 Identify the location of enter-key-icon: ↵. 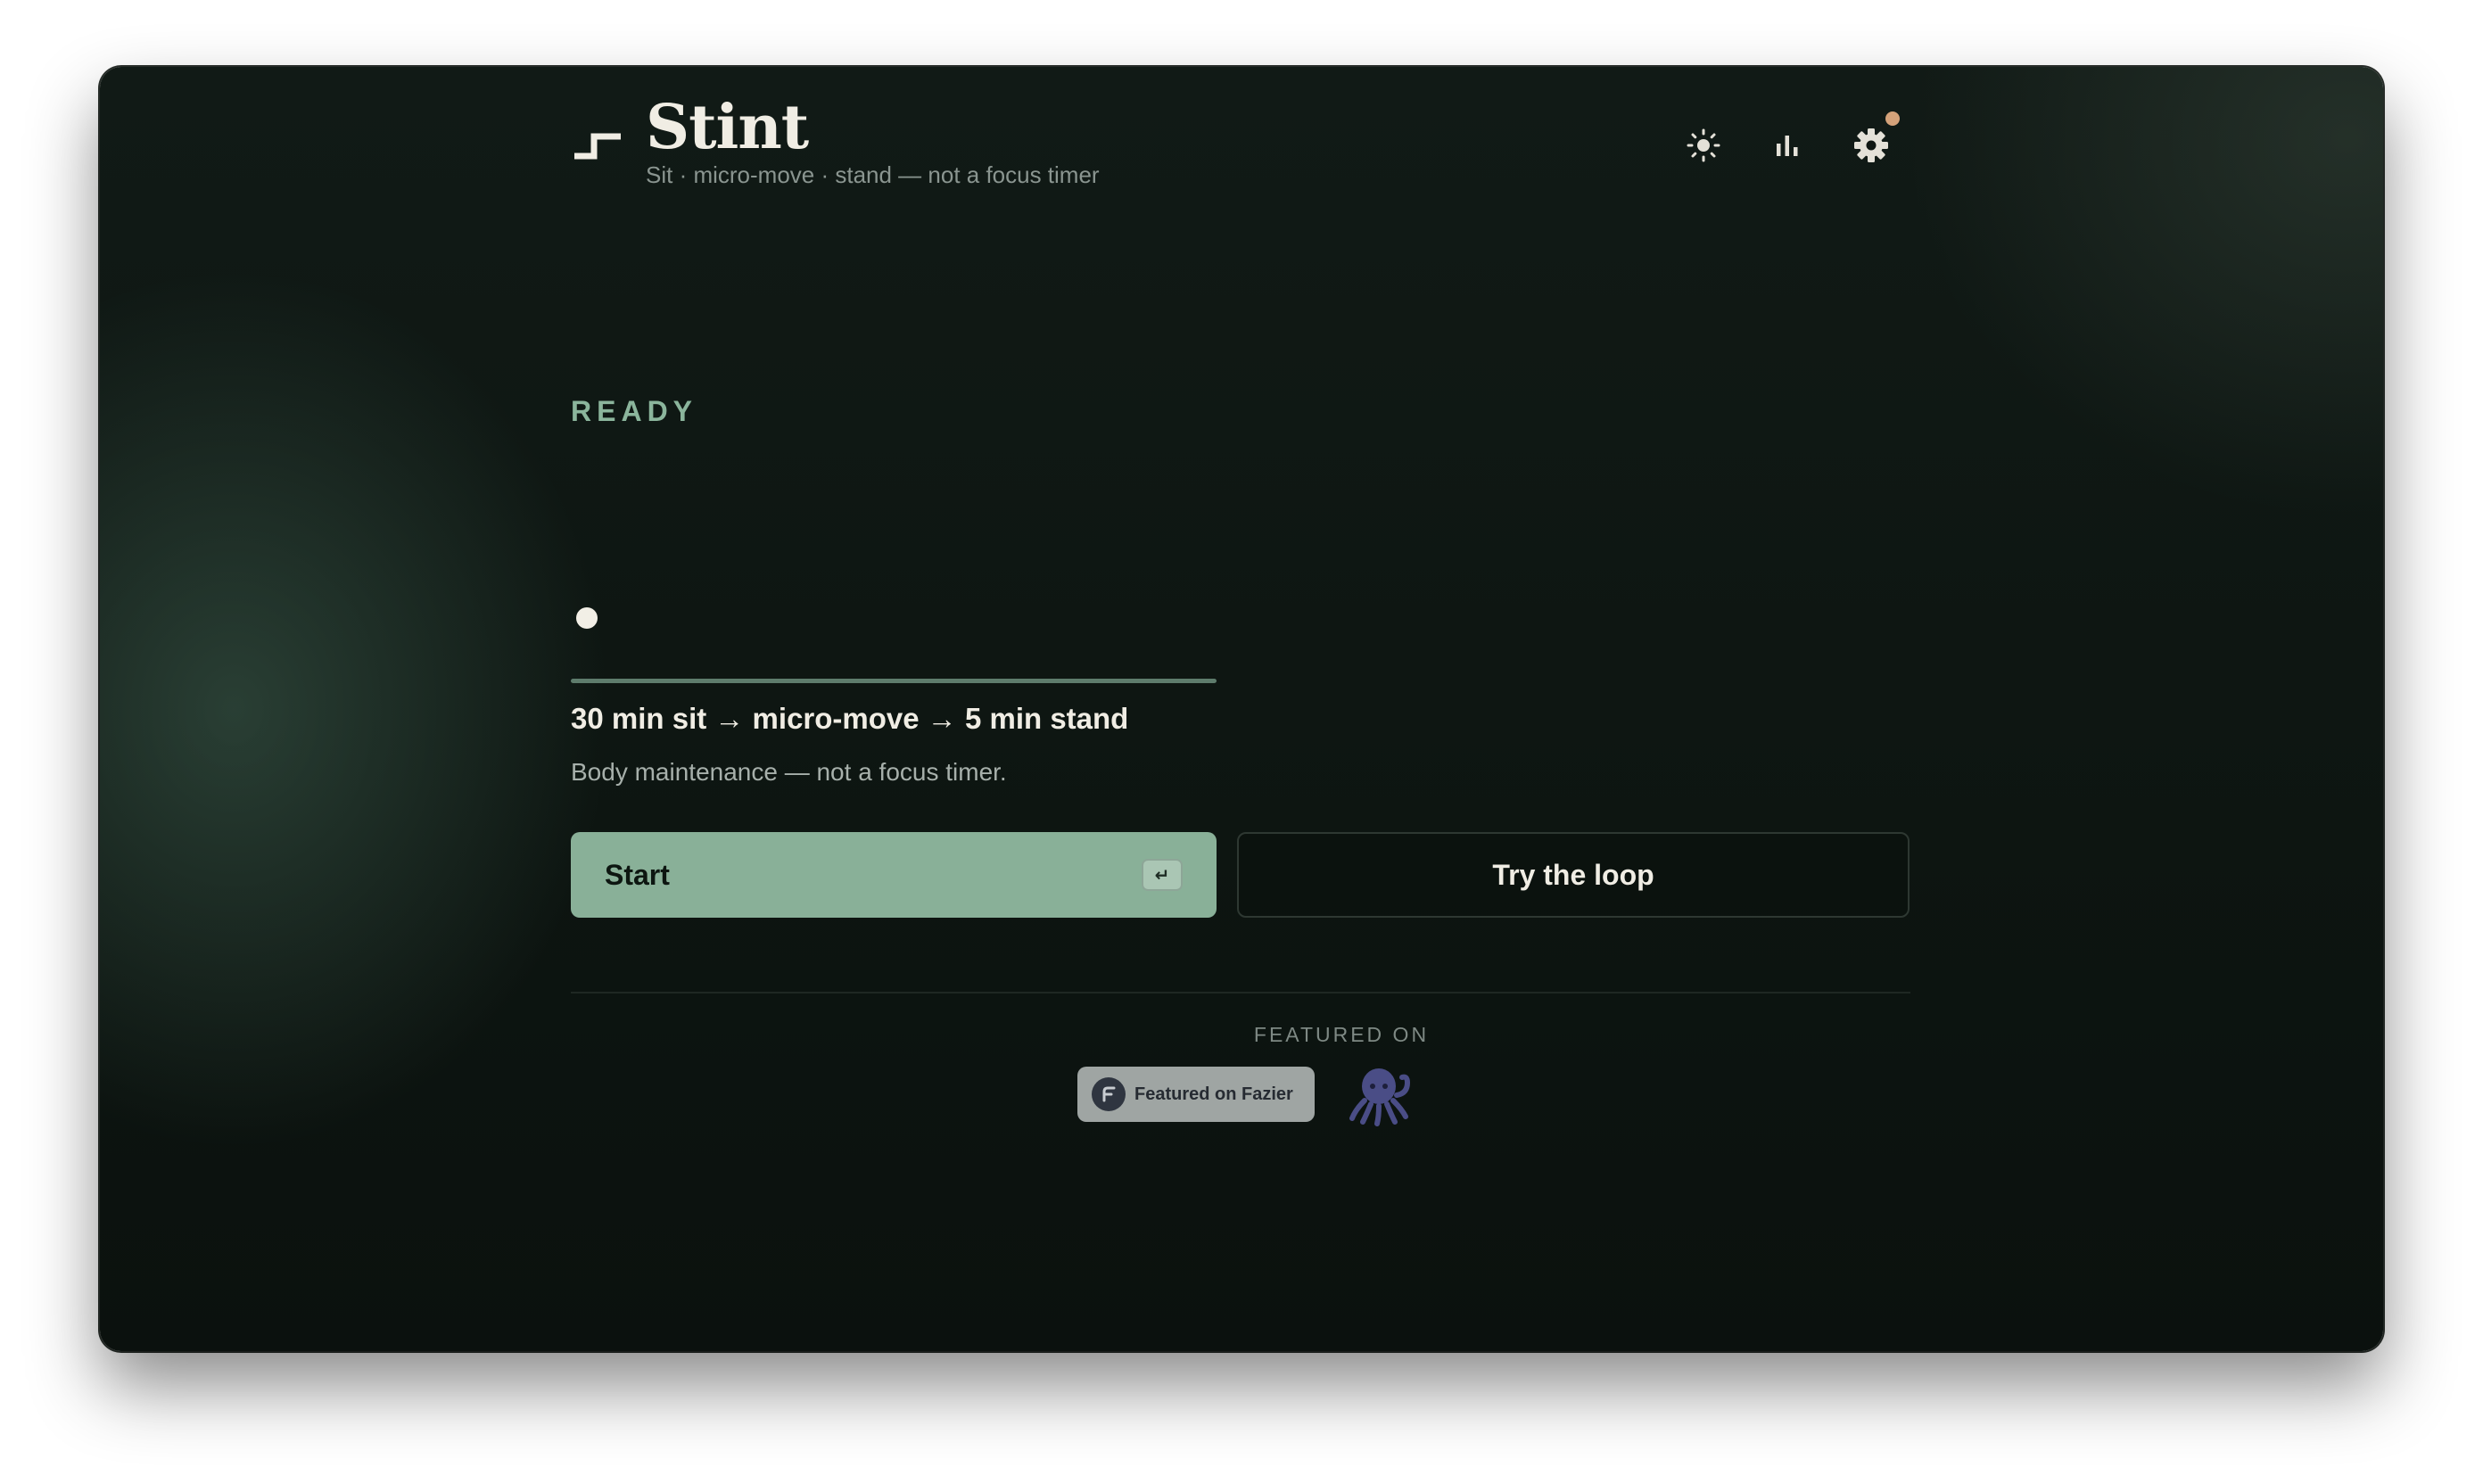
(1162, 875).